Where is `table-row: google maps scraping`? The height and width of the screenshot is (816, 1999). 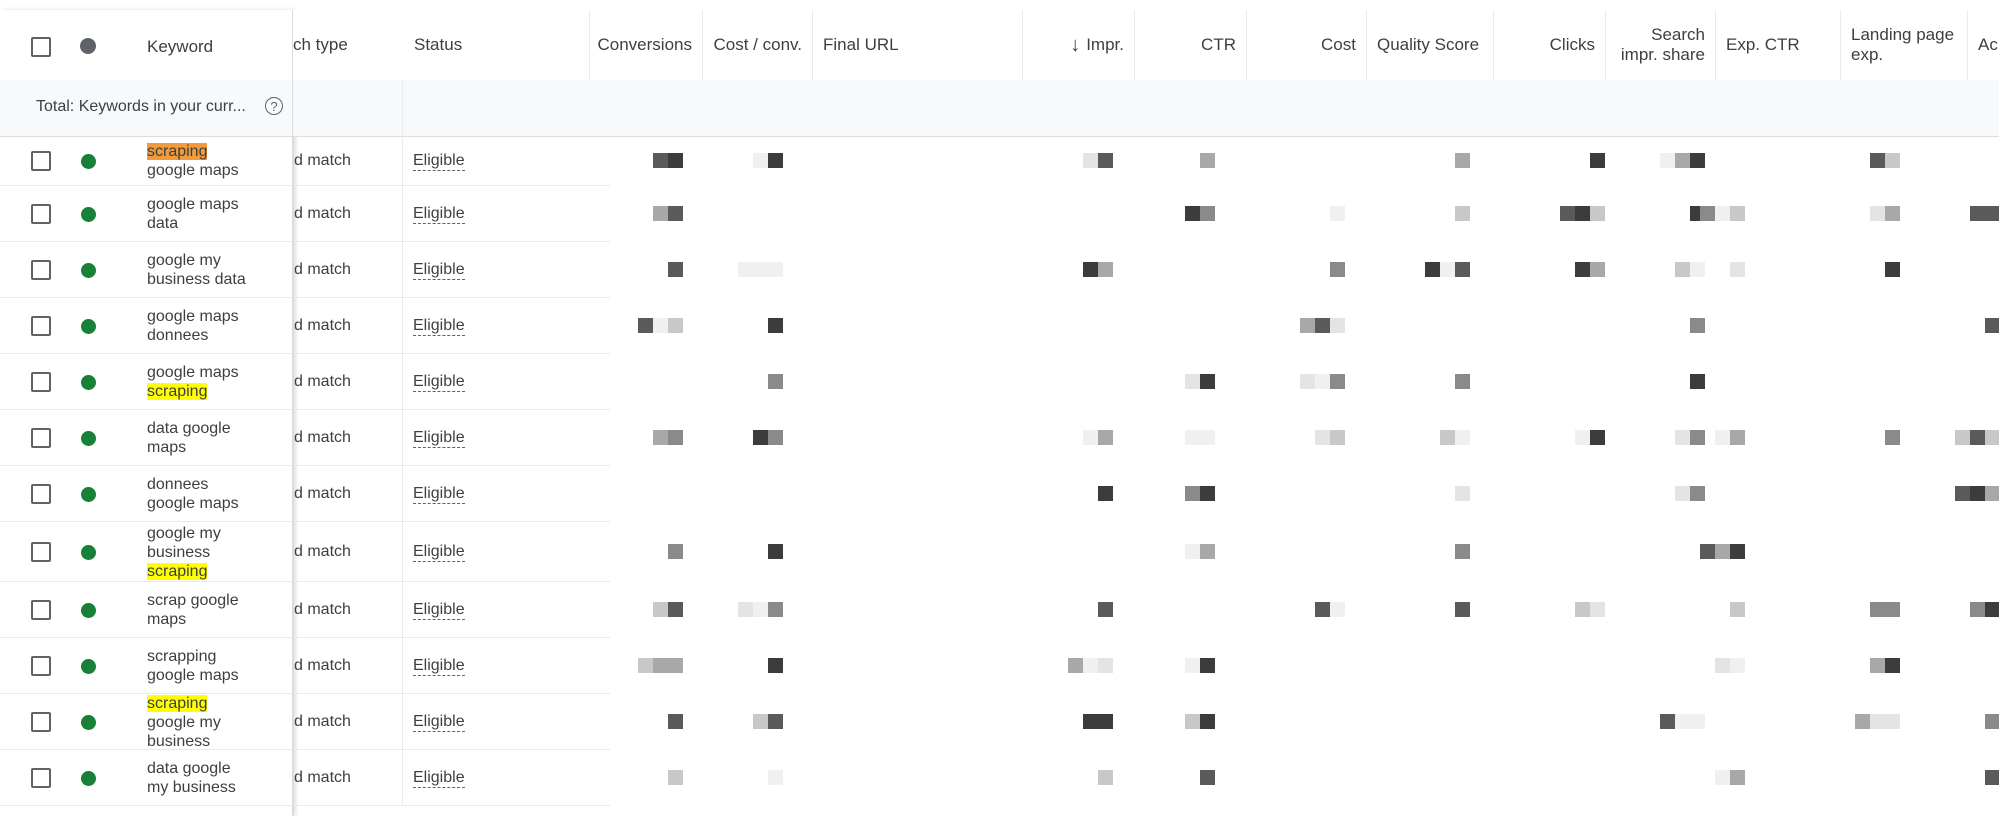 table-row: google maps scraping is located at coordinates (146, 382).